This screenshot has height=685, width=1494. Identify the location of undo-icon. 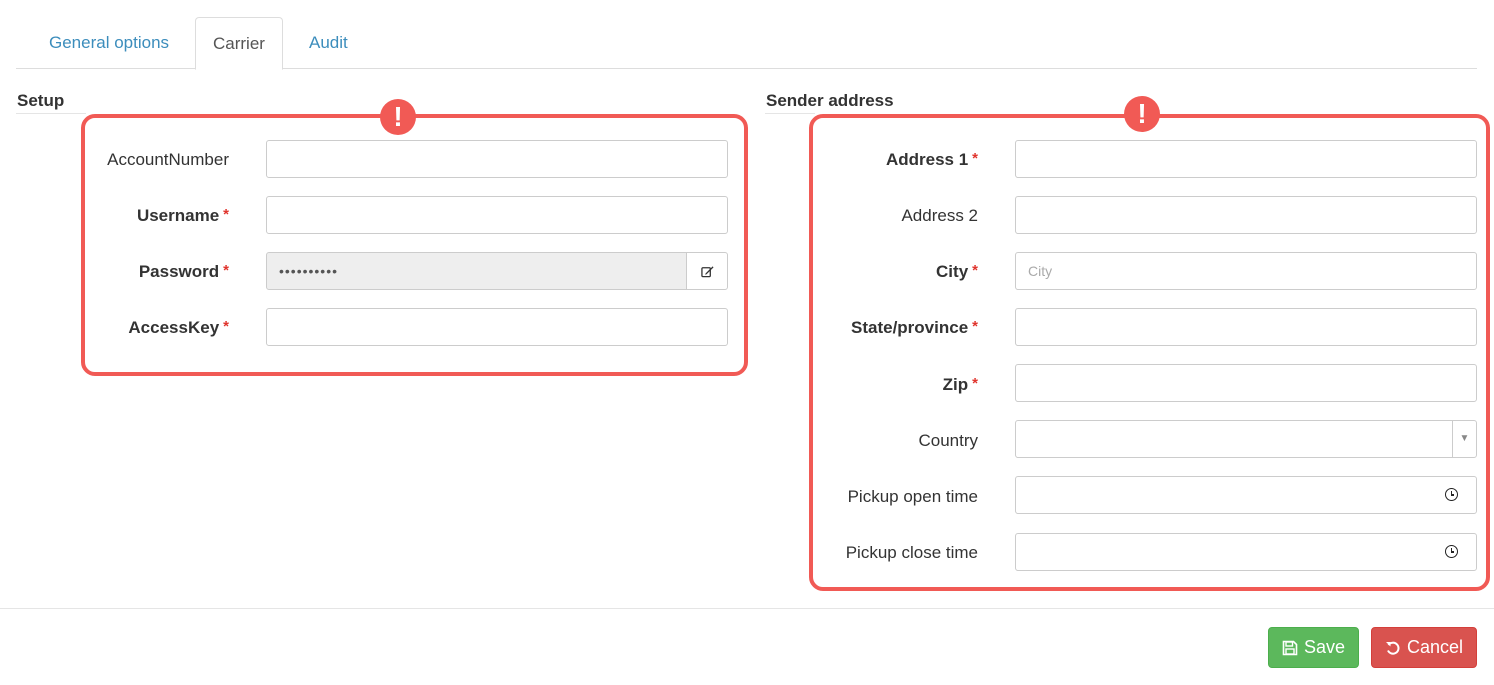
(1392, 648).